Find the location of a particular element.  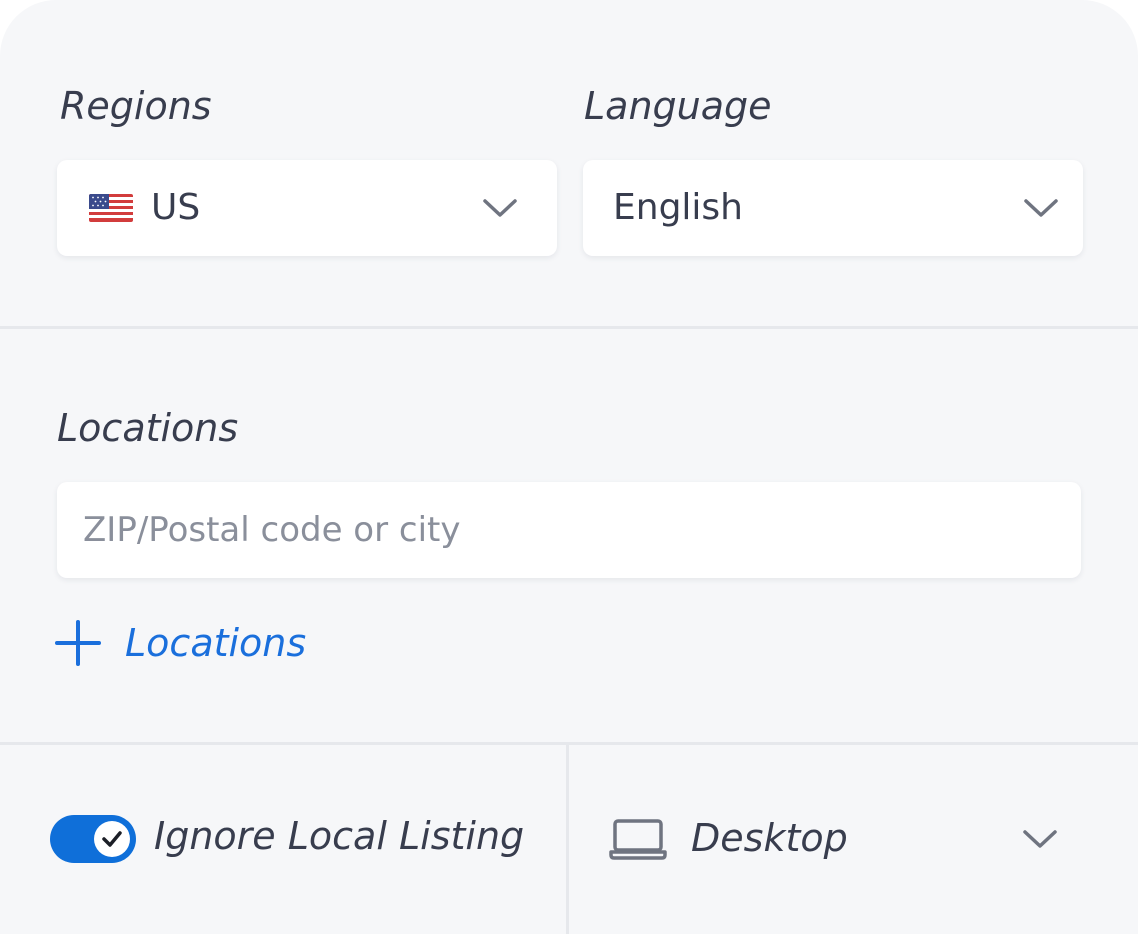

toggle-knob is located at coordinates (112, 839).